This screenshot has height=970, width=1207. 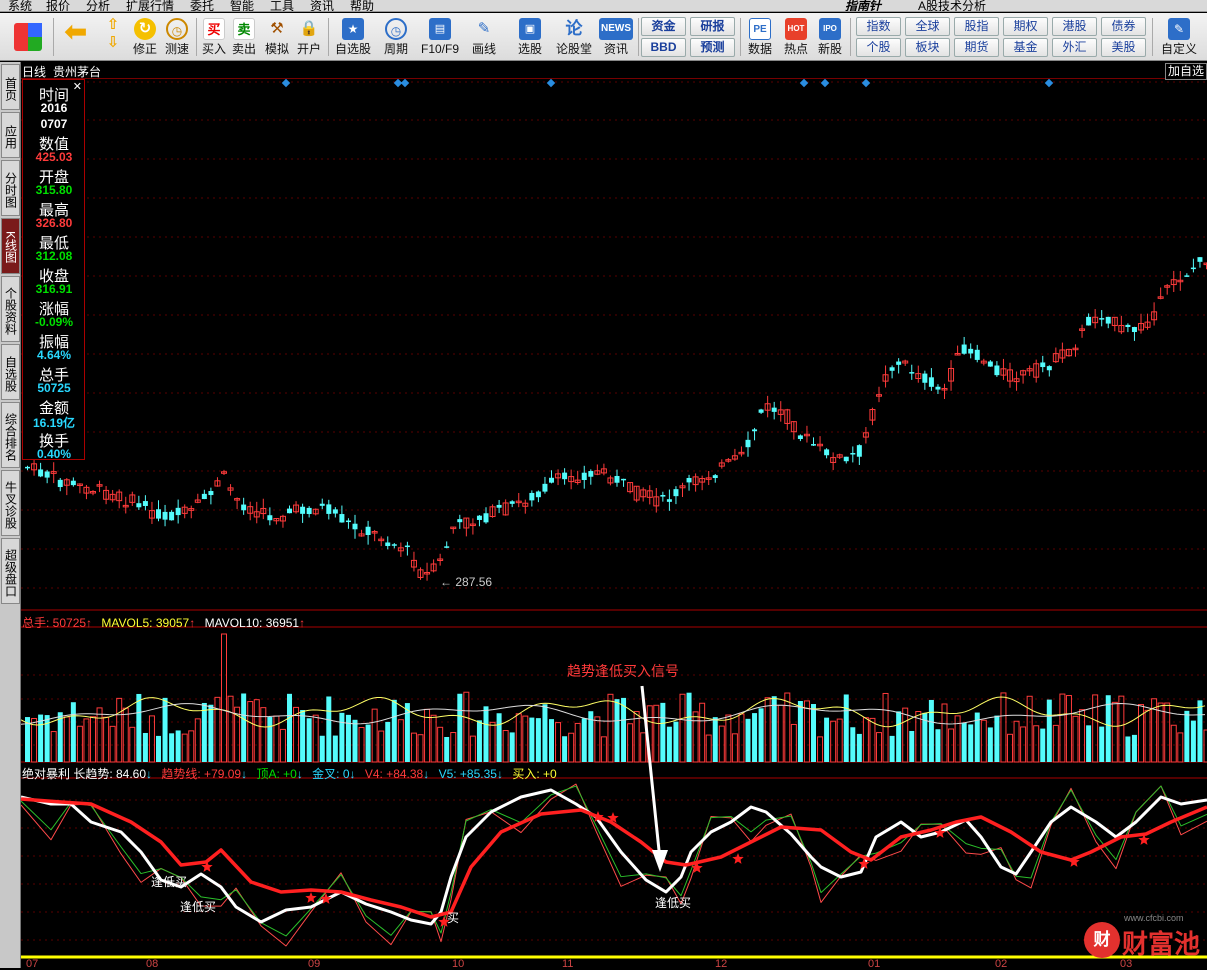 I want to click on period-label: 日线, so click(x=34, y=71).